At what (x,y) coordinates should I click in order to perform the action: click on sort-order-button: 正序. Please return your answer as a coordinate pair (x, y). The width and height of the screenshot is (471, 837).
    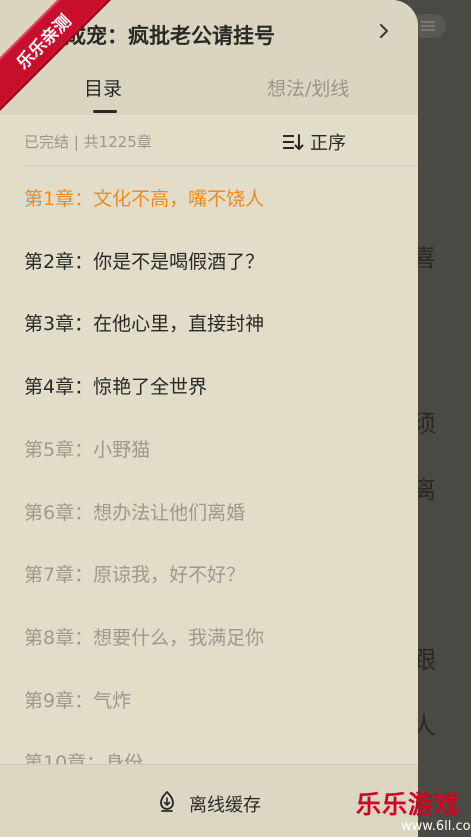
    Looking at the image, I should click on (314, 142).